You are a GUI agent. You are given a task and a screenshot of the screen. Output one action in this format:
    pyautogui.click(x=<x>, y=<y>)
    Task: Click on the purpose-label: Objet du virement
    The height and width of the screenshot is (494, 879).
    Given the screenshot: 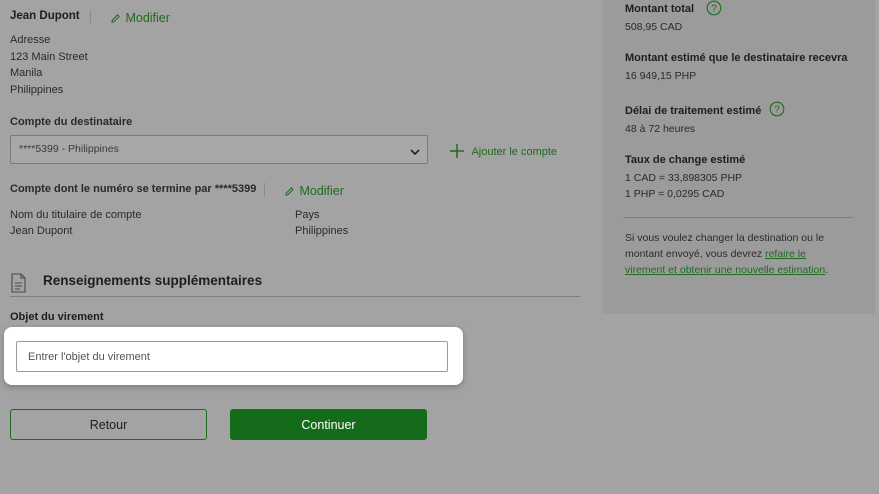 What is the action you would take?
    pyautogui.click(x=57, y=317)
    